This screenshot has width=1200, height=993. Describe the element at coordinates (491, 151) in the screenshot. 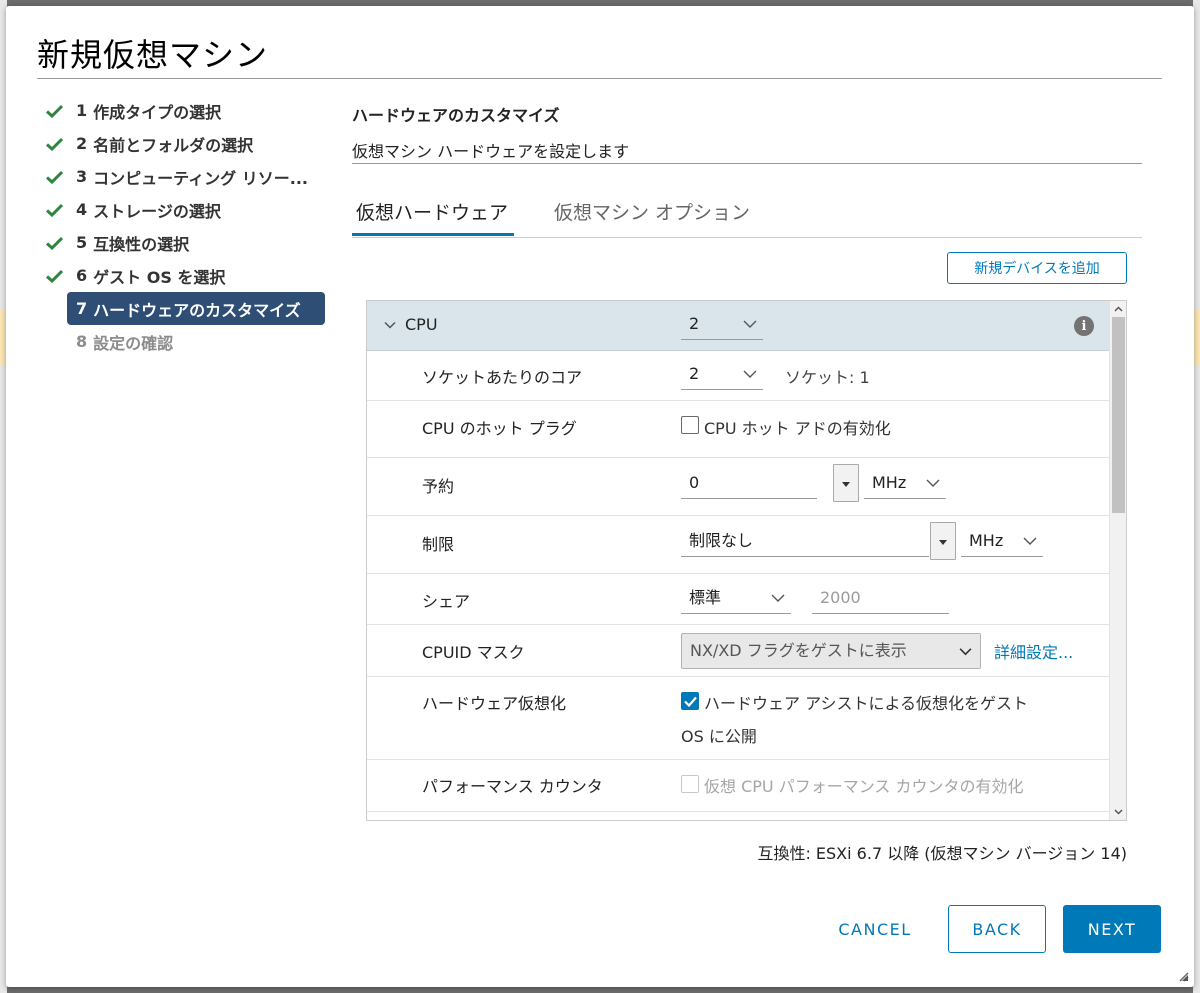

I see `pane-subheading: 仮想マシン ハードウェアを設定します` at that location.